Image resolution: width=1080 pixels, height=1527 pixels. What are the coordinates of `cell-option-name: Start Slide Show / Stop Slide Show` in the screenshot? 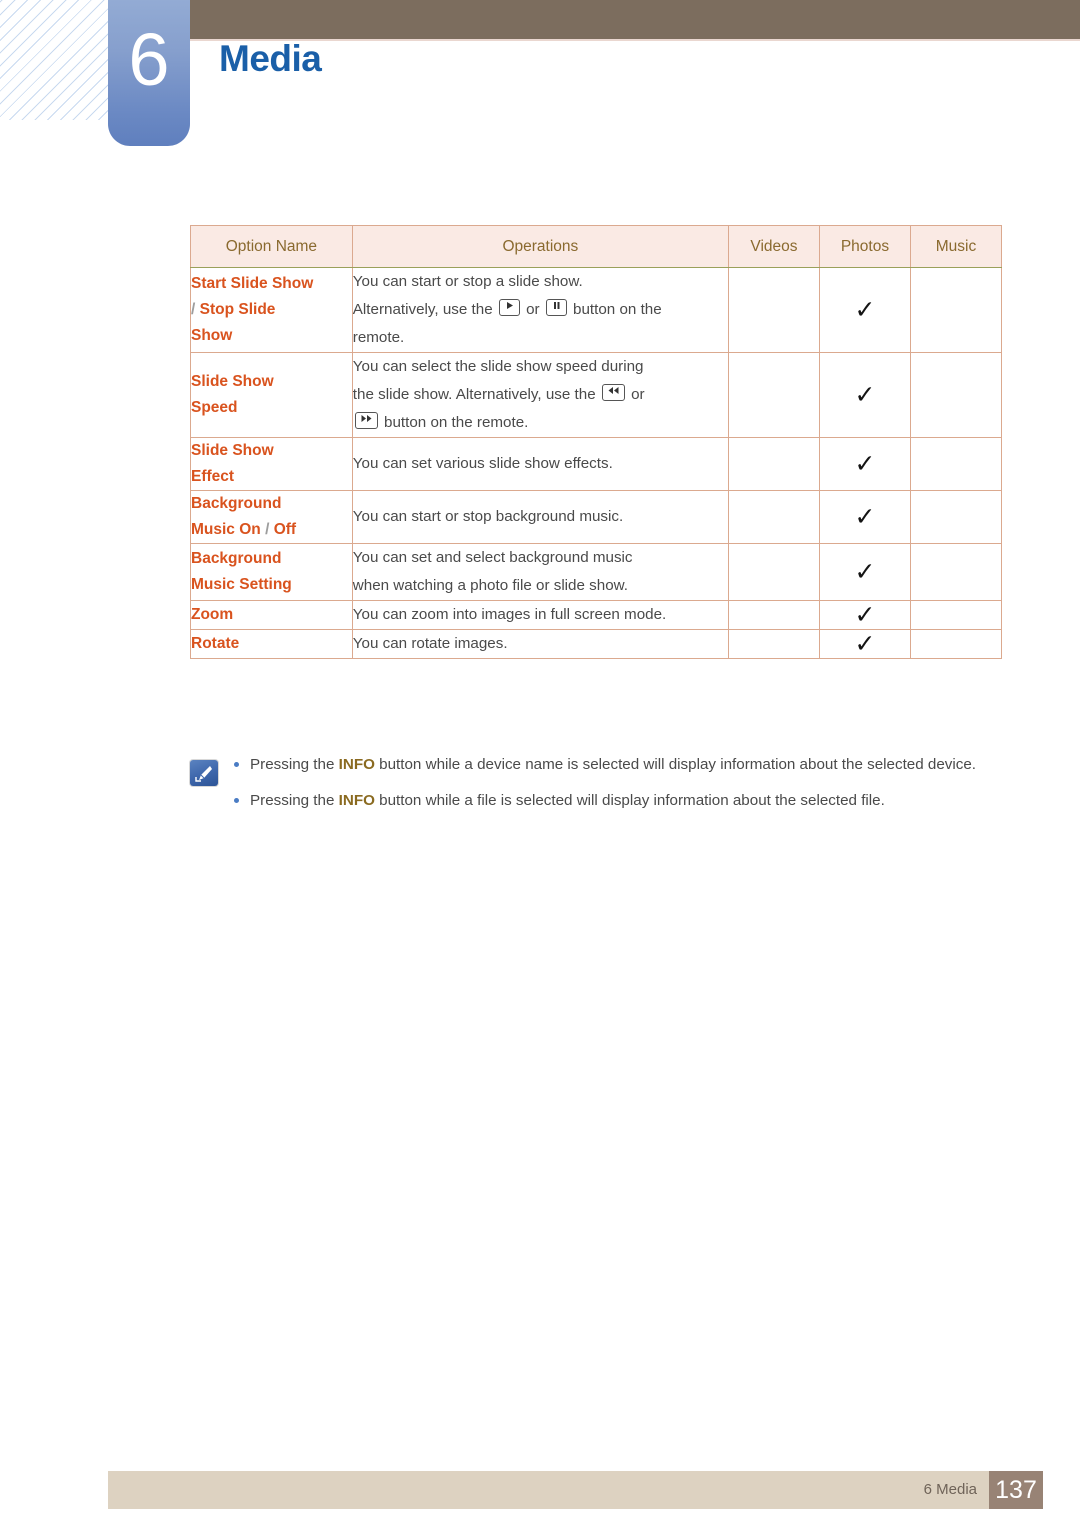 It's located at (271, 310).